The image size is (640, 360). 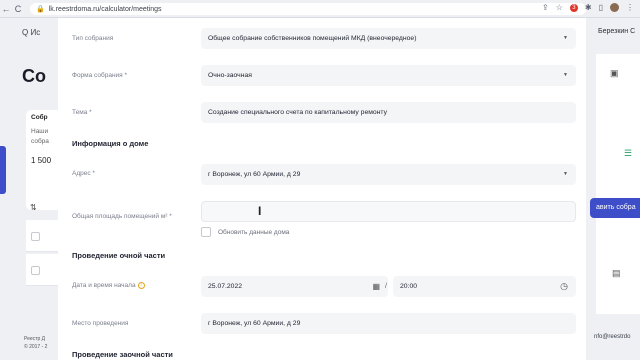 I want to click on text-cursor-icon: I, so click(x=260, y=211).